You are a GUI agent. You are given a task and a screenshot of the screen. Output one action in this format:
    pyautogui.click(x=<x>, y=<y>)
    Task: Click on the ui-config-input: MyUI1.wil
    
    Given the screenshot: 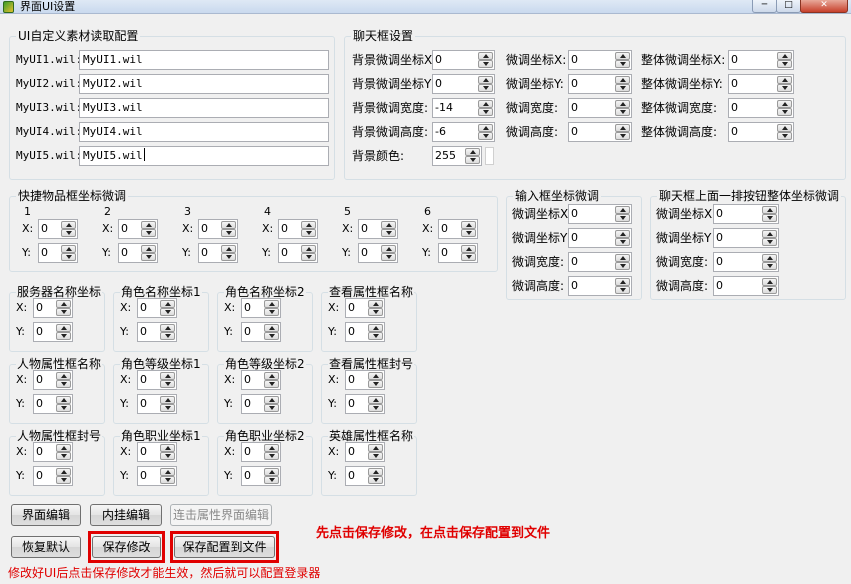 What is the action you would take?
    pyautogui.click(x=204, y=60)
    